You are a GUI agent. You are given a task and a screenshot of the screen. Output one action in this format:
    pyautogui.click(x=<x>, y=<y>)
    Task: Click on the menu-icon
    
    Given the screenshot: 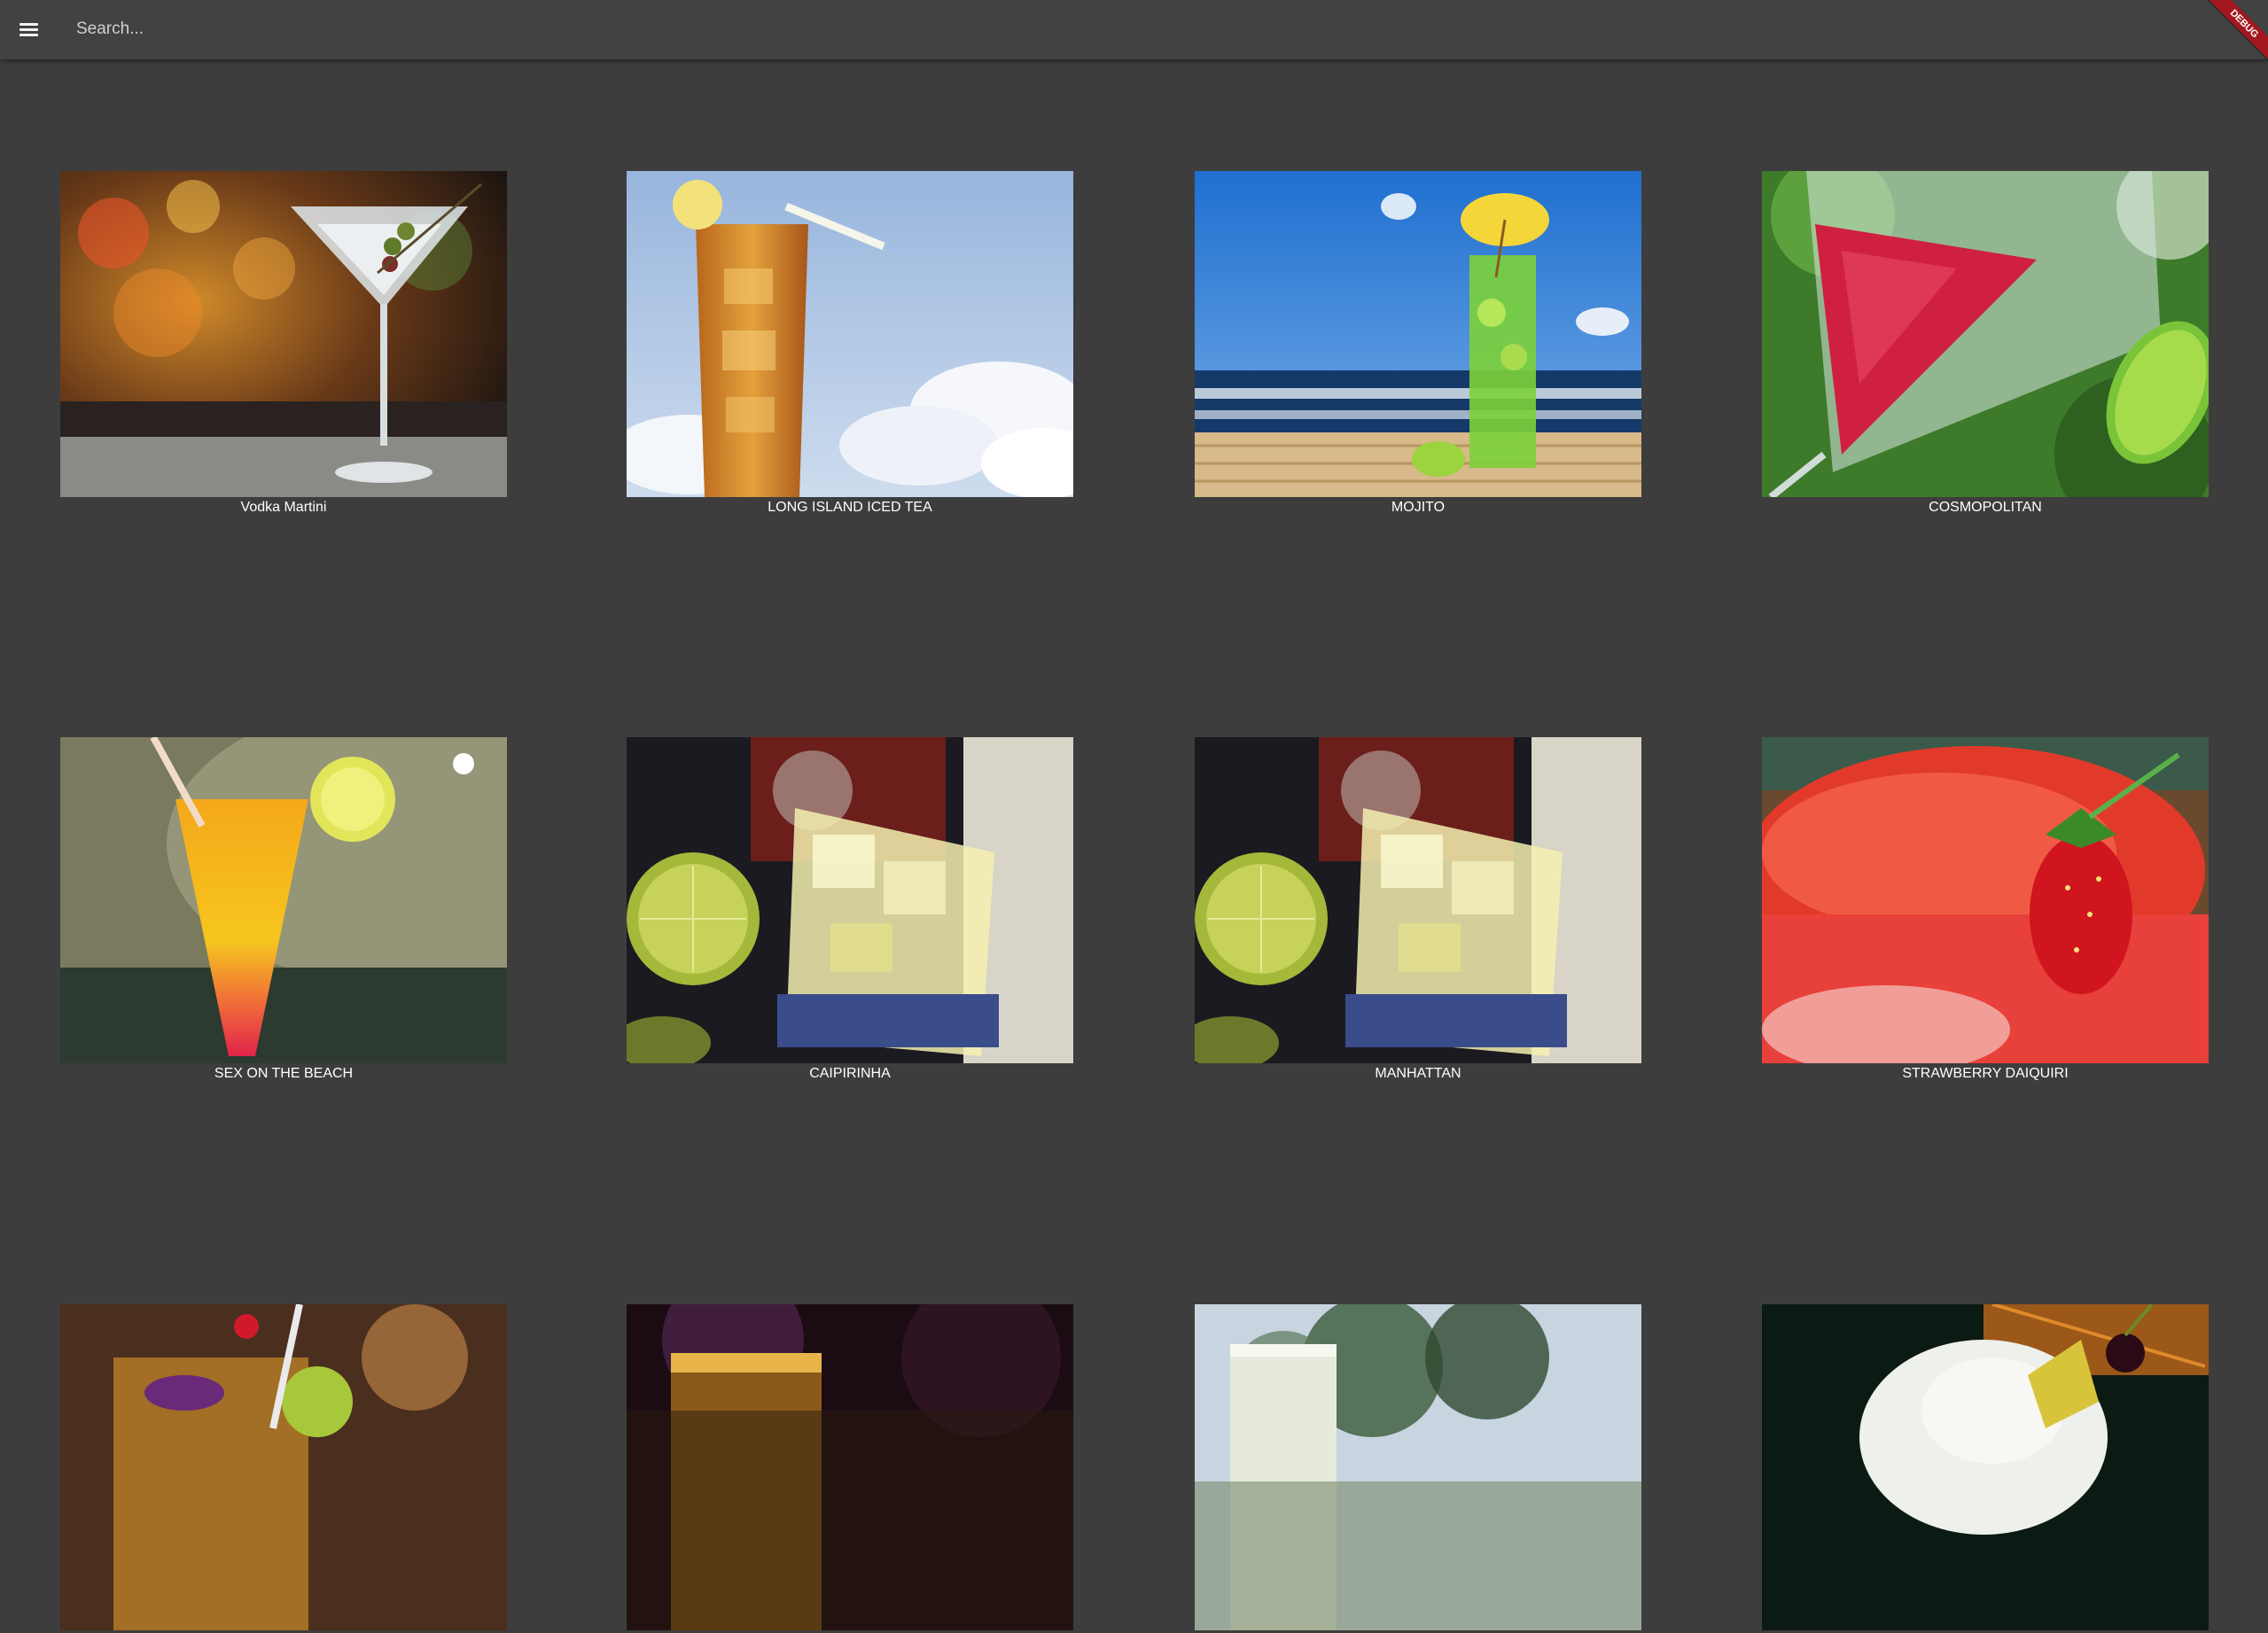 What is the action you would take?
    pyautogui.click(x=28, y=30)
    